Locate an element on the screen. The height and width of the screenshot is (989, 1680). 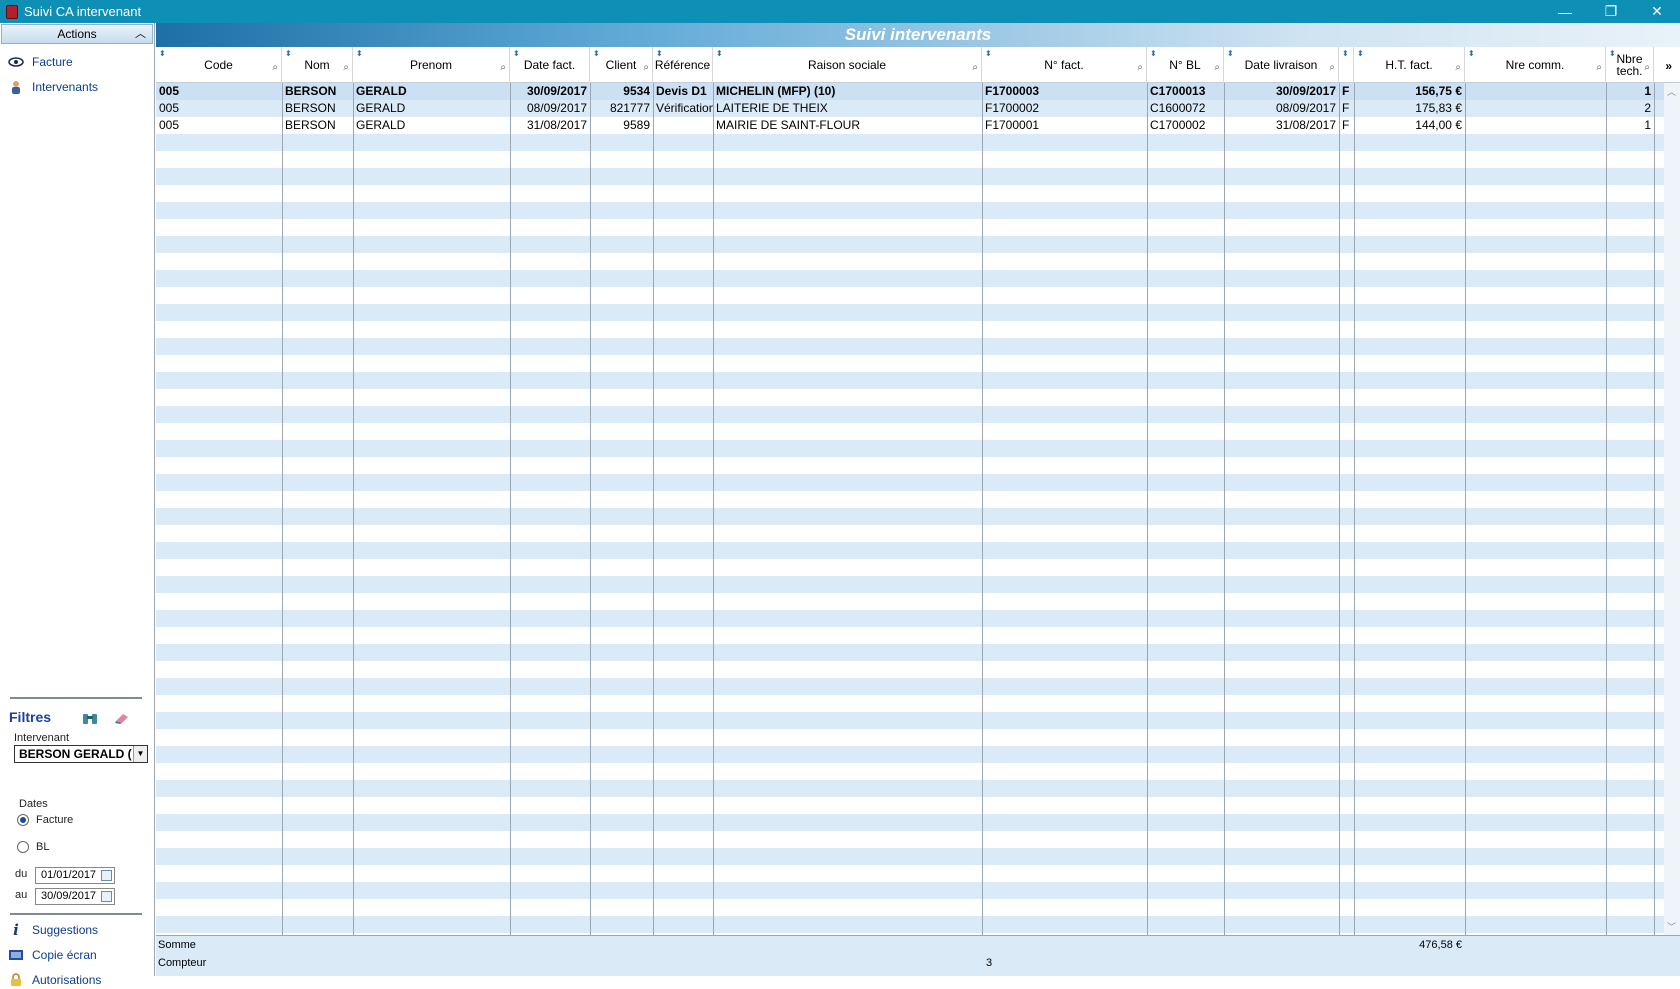
chevron-down-icon: ▼ is located at coordinates (140, 754).